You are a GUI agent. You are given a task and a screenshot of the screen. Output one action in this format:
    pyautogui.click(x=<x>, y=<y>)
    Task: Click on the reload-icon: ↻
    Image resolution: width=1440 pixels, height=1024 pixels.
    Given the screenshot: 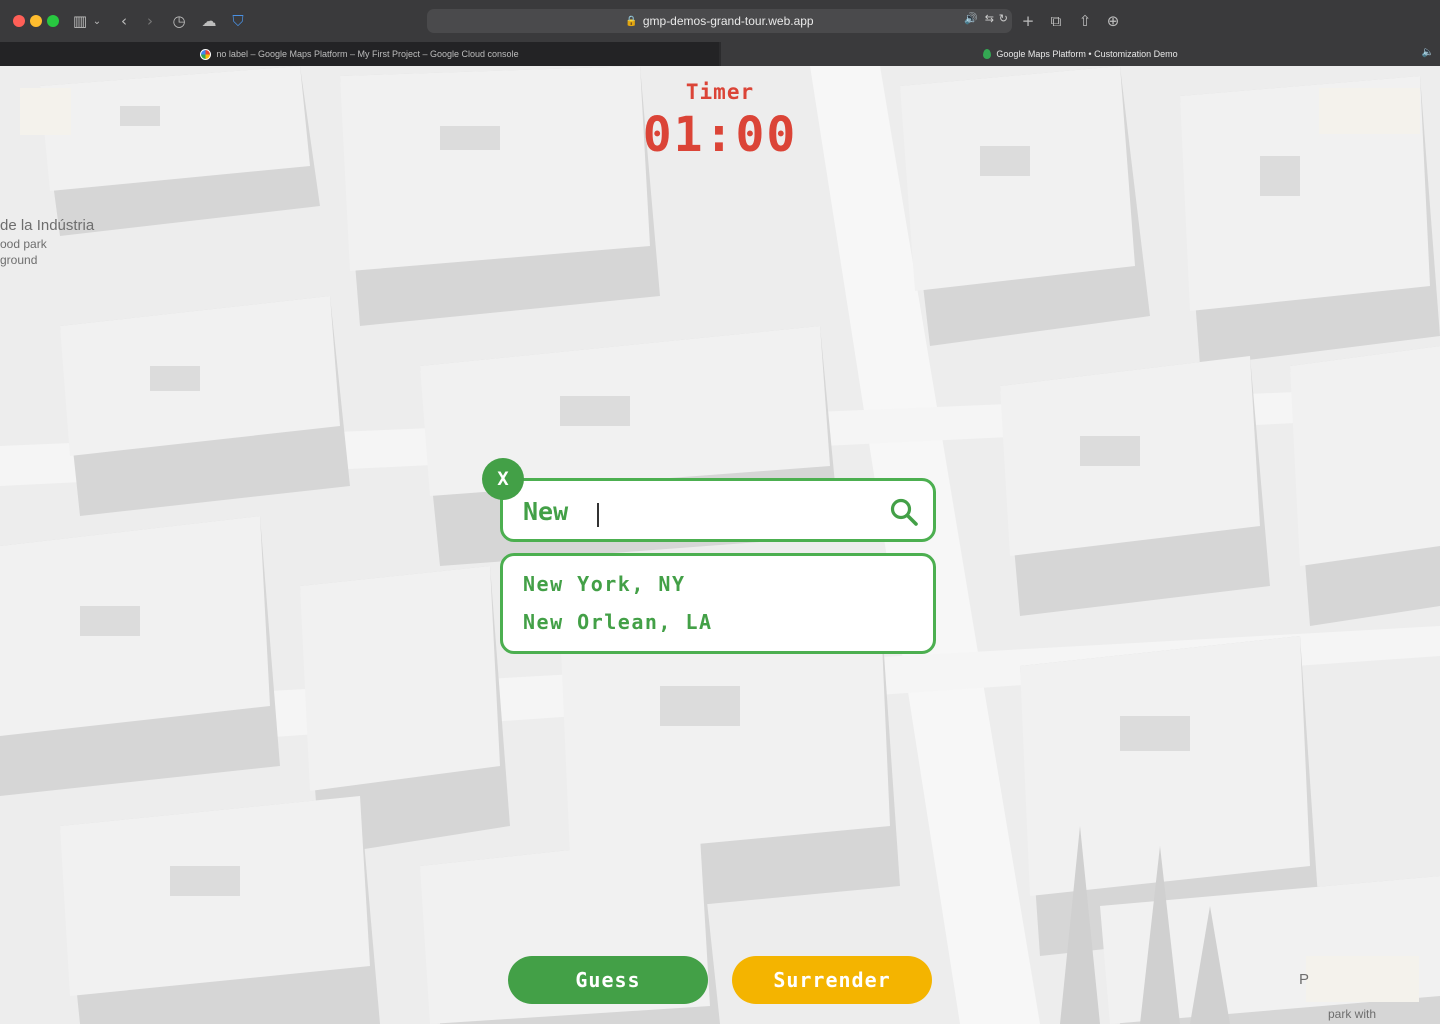 What is the action you would take?
    pyautogui.click(x=1003, y=18)
    